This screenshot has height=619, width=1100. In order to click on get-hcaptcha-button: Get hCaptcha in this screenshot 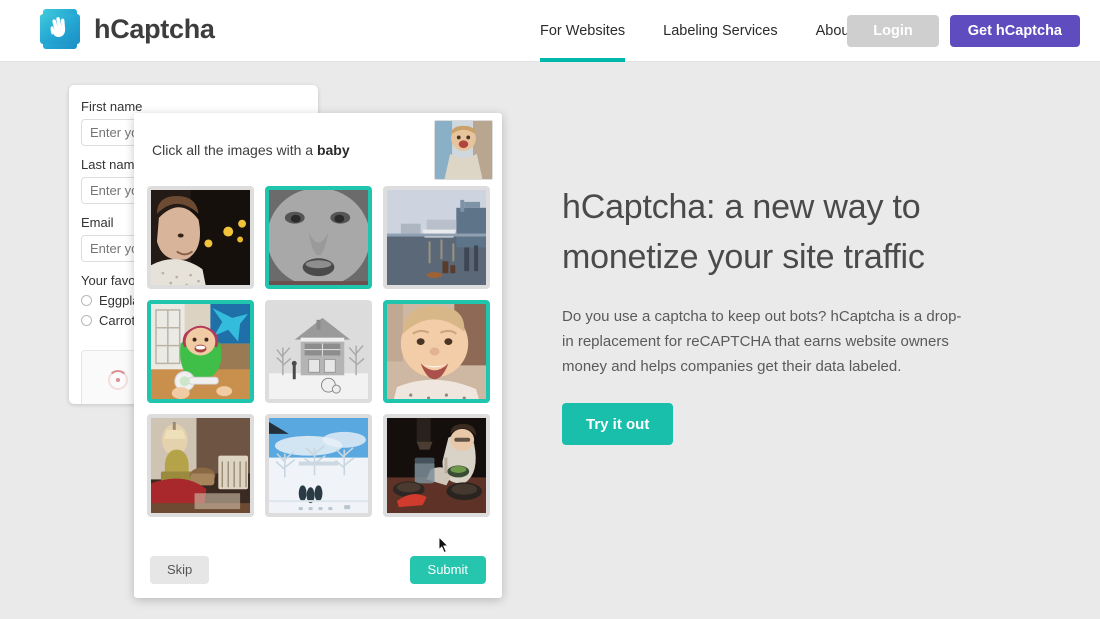, I will do `click(1014, 31)`.